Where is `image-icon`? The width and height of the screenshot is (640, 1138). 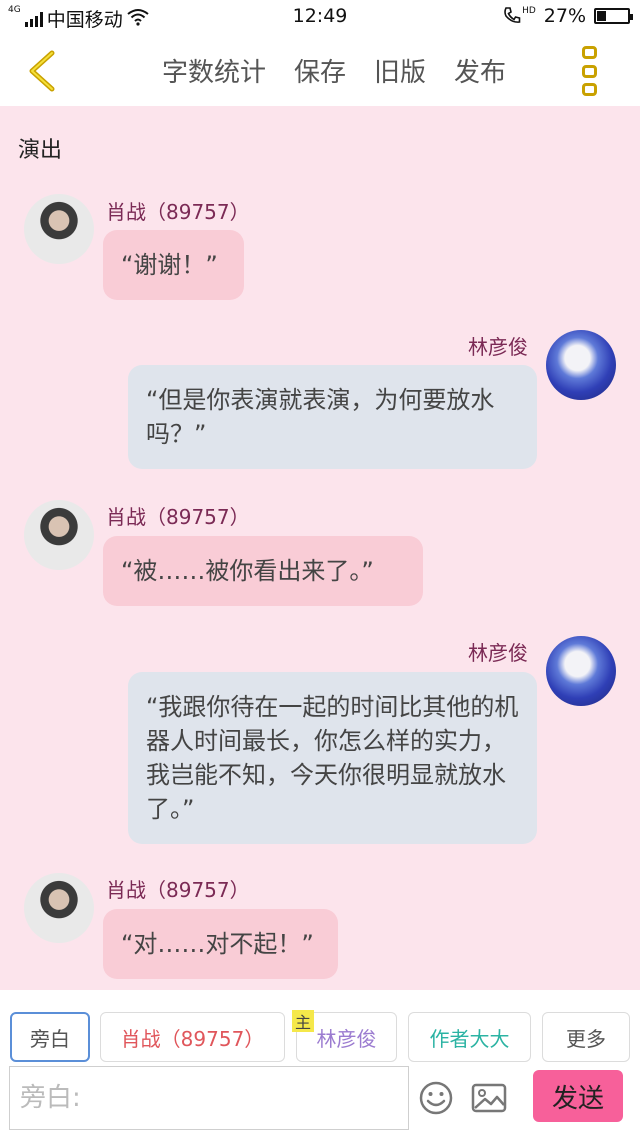 image-icon is located at coordinates (489, 1098).